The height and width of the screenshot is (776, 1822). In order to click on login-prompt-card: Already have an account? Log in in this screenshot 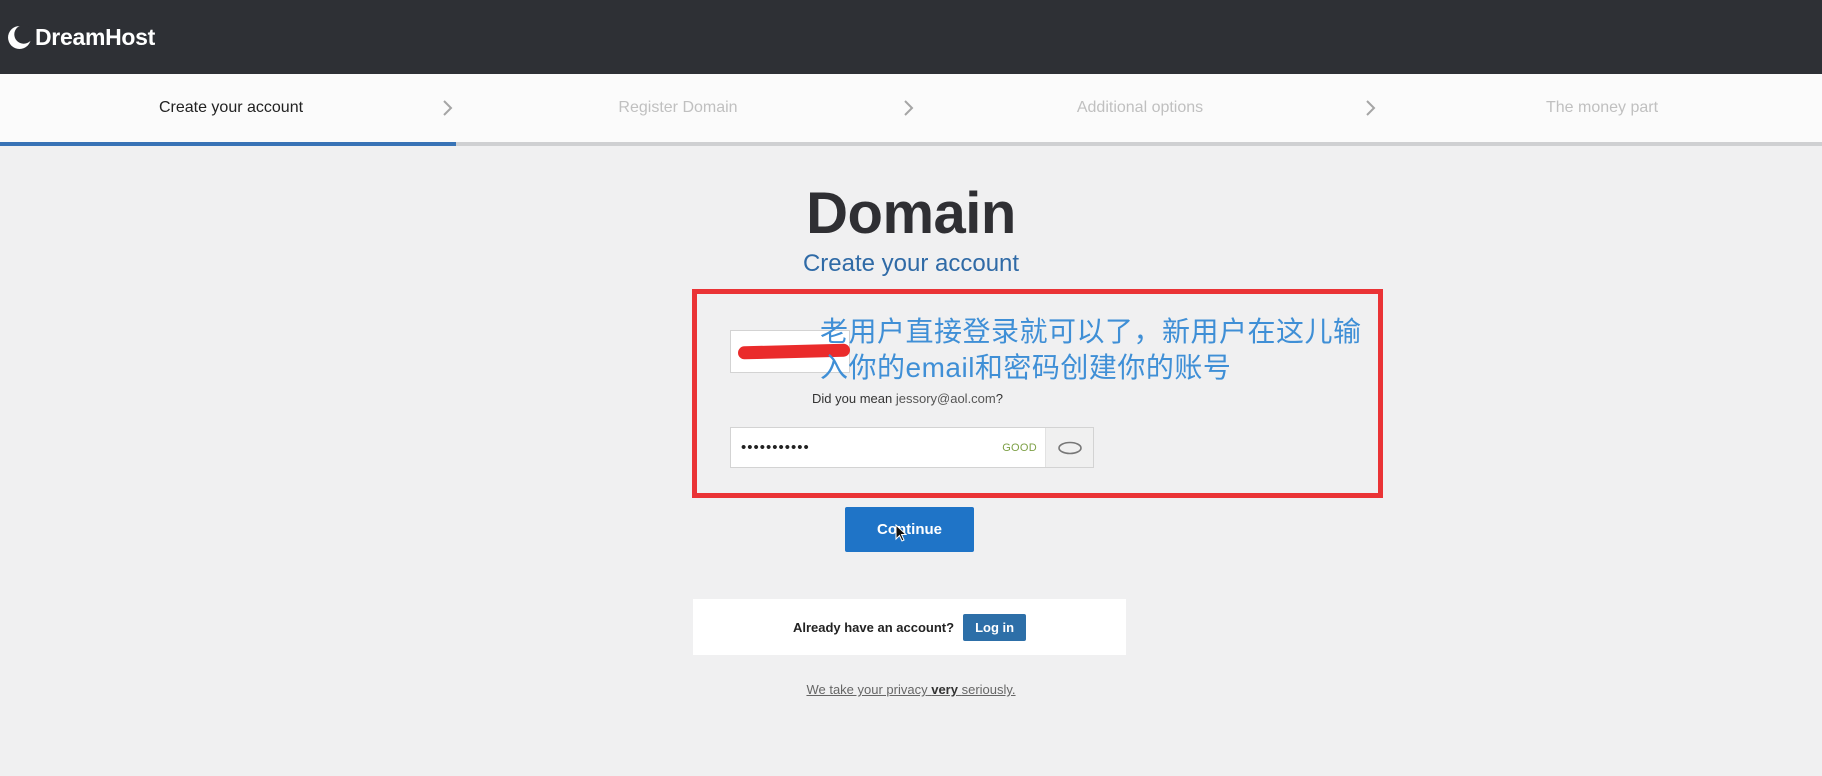, I will do `click(909, 627)`.